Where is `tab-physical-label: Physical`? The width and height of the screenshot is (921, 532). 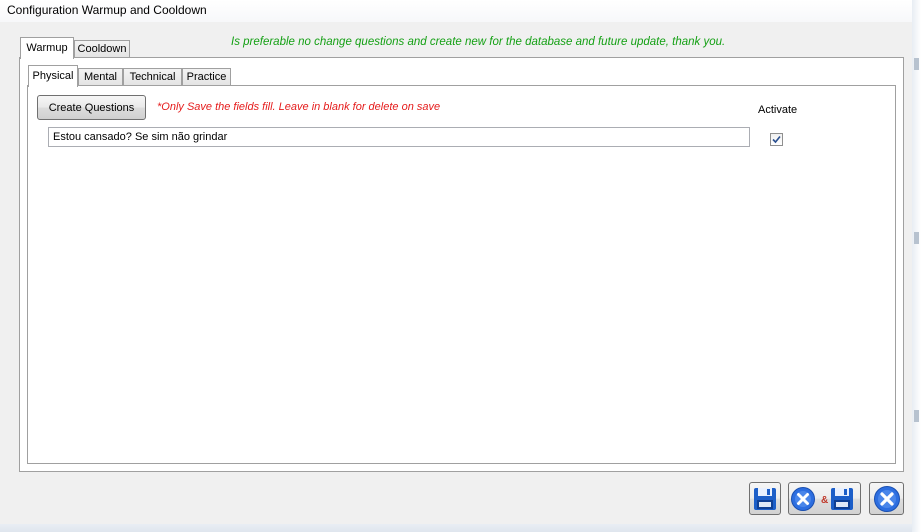
tab-physical-label: Physical is located at coordinates (53, 76).